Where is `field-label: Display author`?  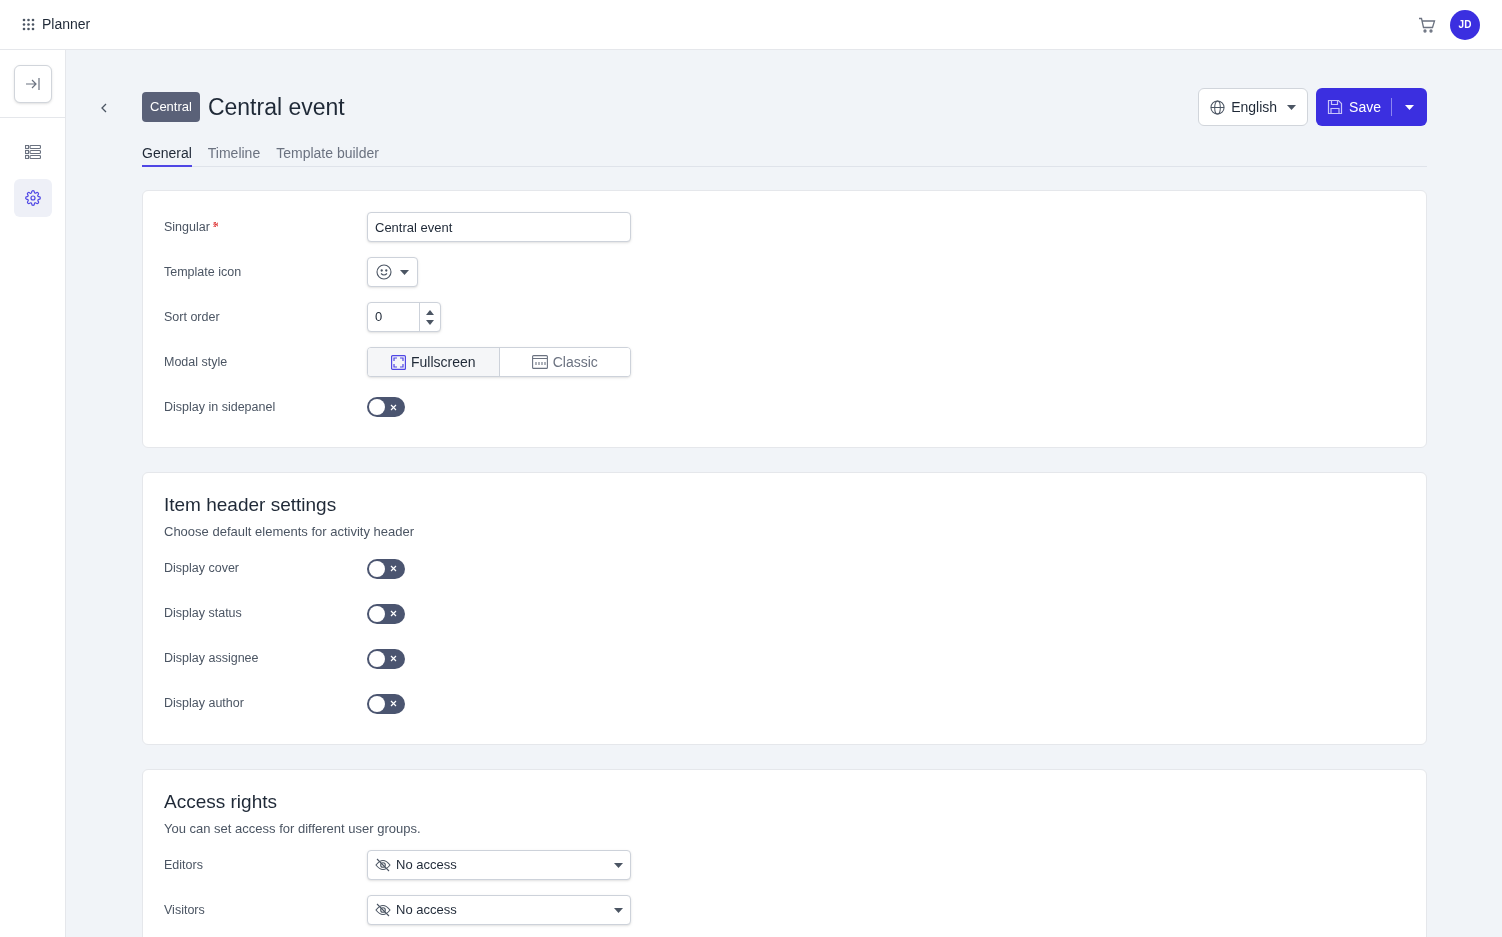 field-label: Display author is located at coordinates (204, 704).